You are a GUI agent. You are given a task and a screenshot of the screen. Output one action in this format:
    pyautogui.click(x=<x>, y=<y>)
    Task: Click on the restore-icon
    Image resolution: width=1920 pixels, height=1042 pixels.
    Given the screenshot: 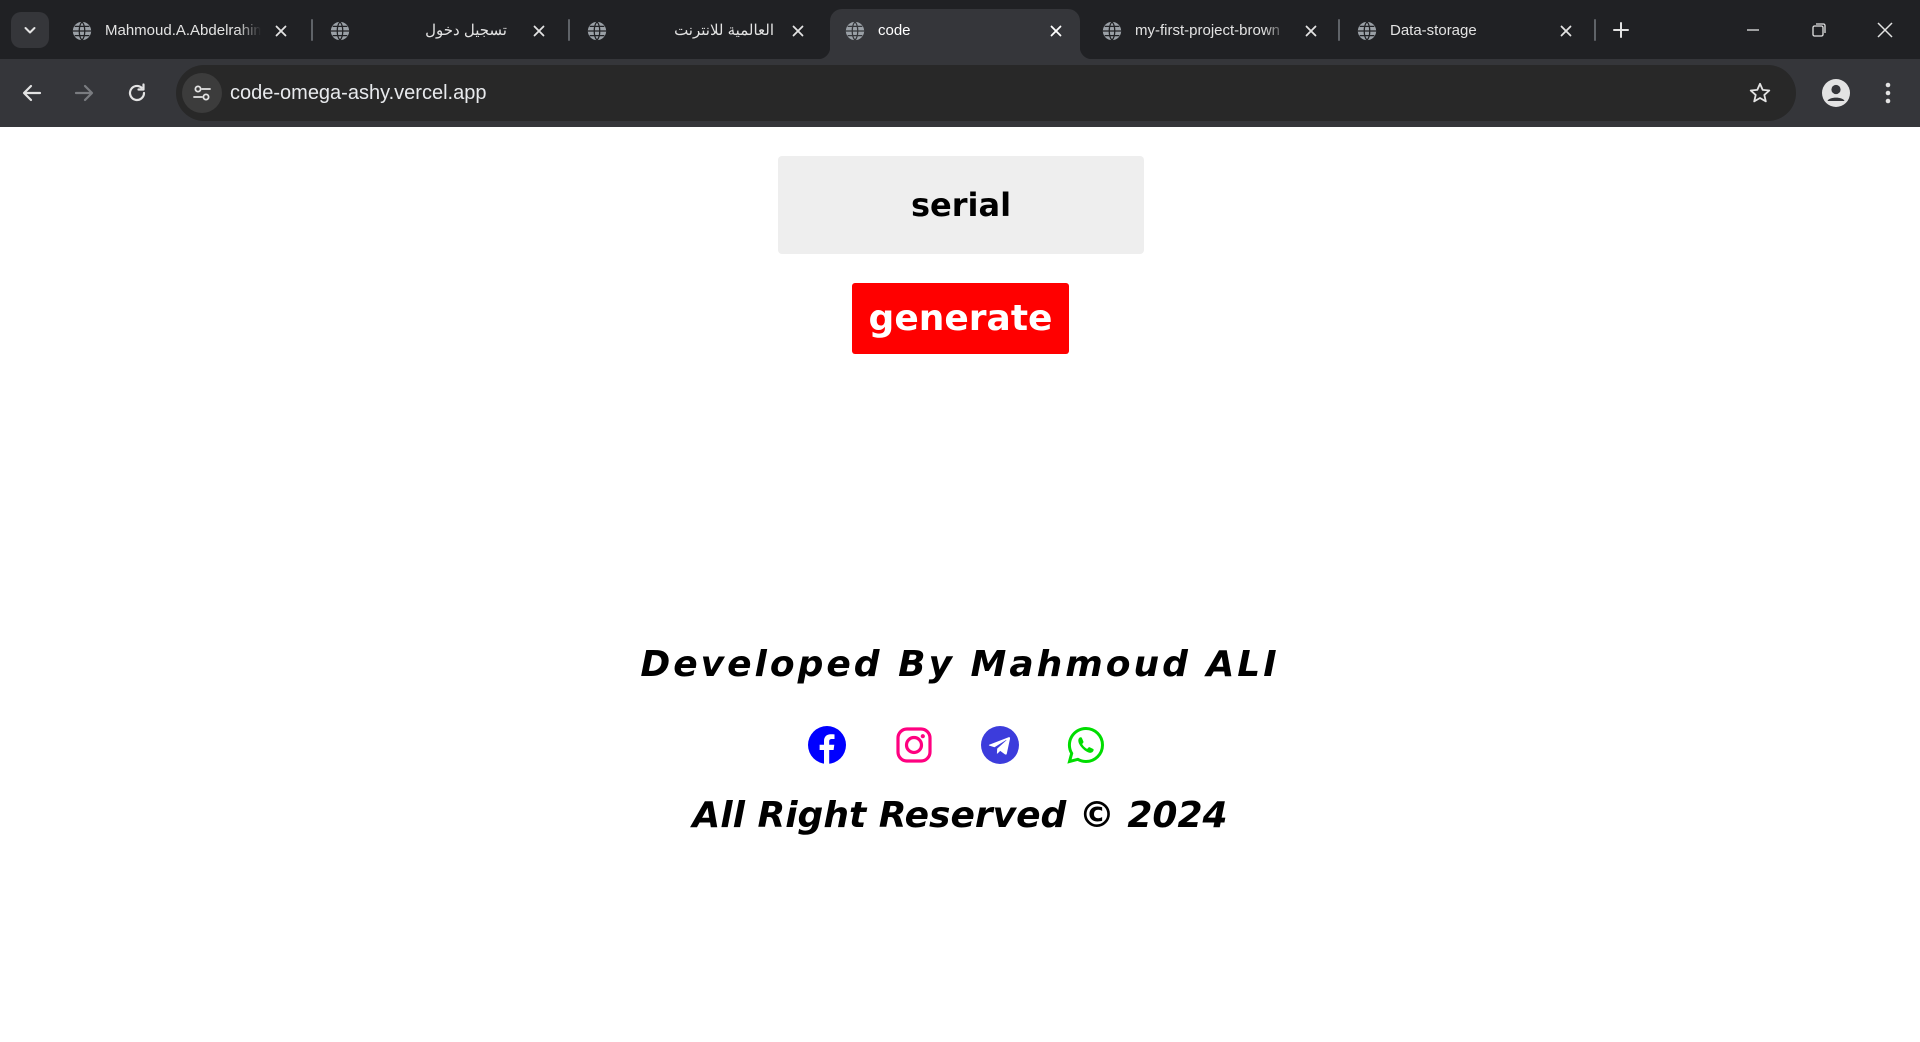 What is the action you would take?
    pyautogui.click(x=1819, y=29)
    